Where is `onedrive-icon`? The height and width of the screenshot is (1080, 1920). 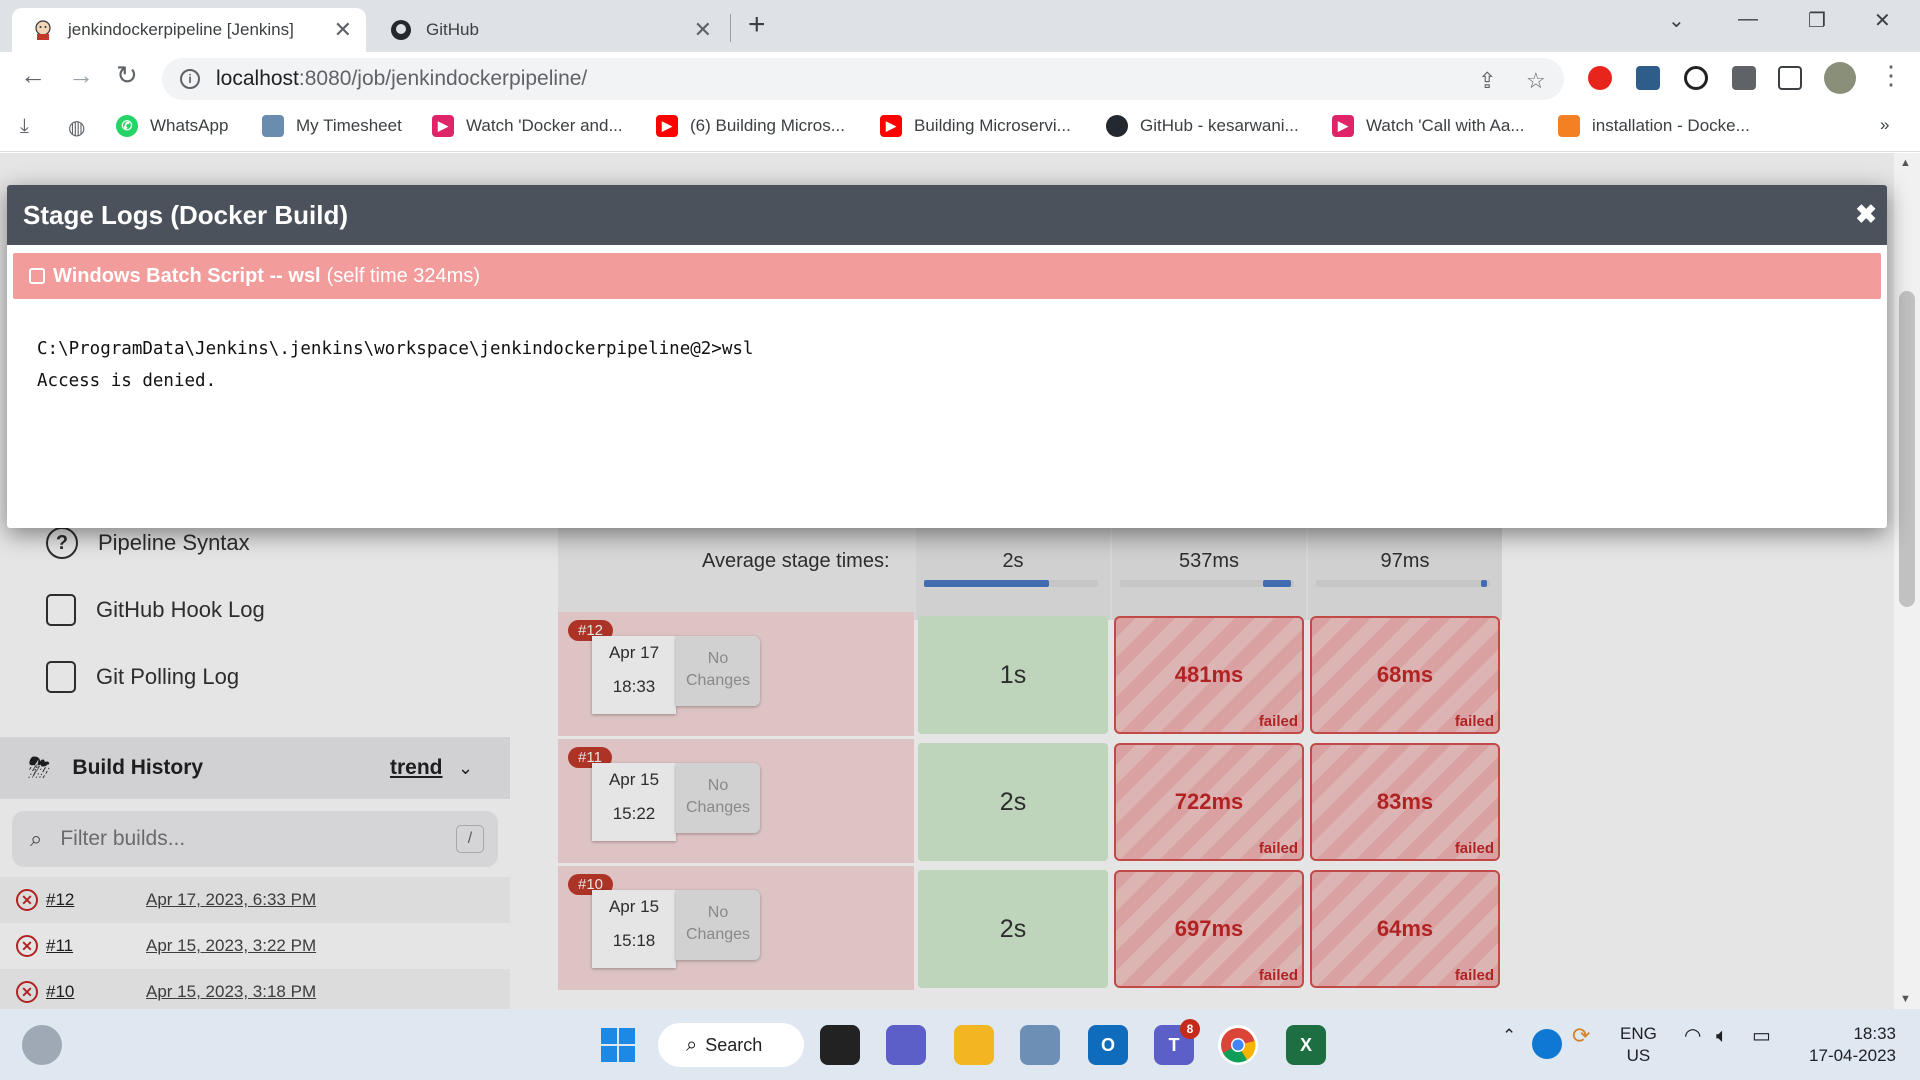 onedrive-icon is located at coordinates (1547, 1044).